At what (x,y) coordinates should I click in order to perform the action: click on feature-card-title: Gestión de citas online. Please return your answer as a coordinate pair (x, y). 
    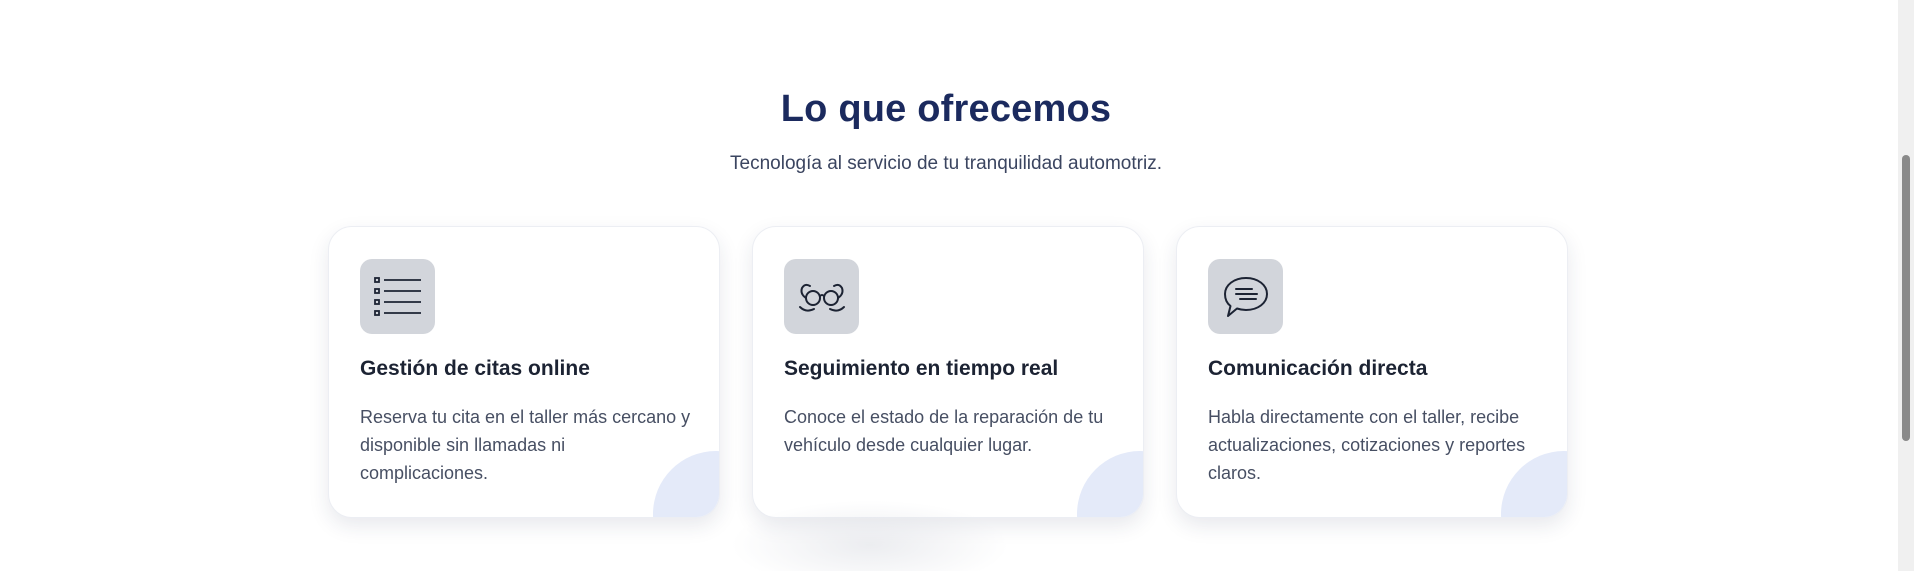
    Looking at the image, I should click on (475, 368).